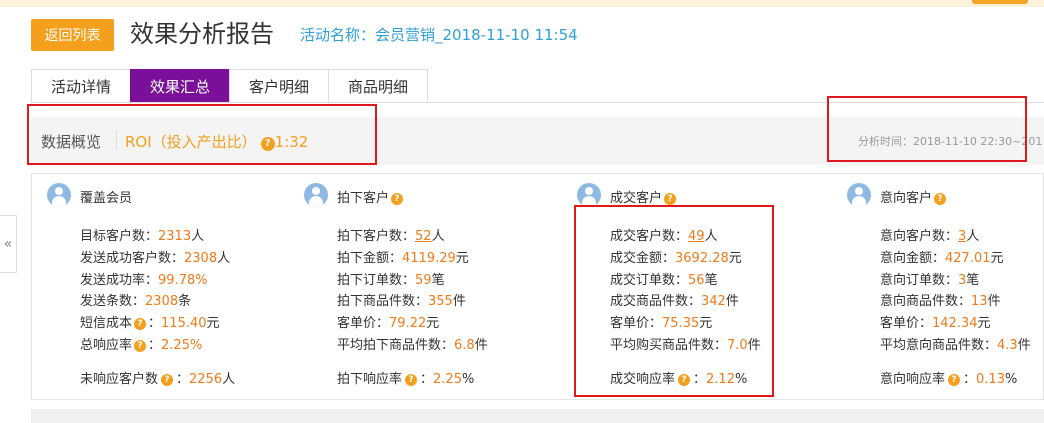  What do you see at coordinates (979, 302) in the screenshot?
I see `stat-value: 13` at bounding box center [979, 302].